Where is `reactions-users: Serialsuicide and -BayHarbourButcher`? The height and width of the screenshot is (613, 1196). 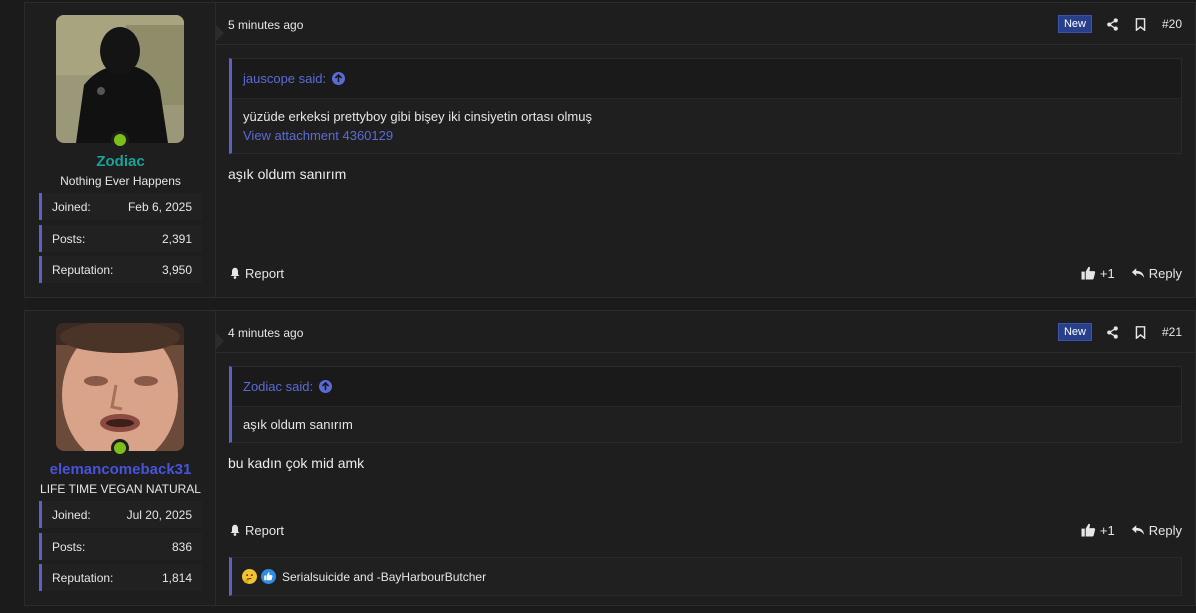
reactions-users: Serialsuicide and -BayHarbourButcher is located at coordinates (384, 577).